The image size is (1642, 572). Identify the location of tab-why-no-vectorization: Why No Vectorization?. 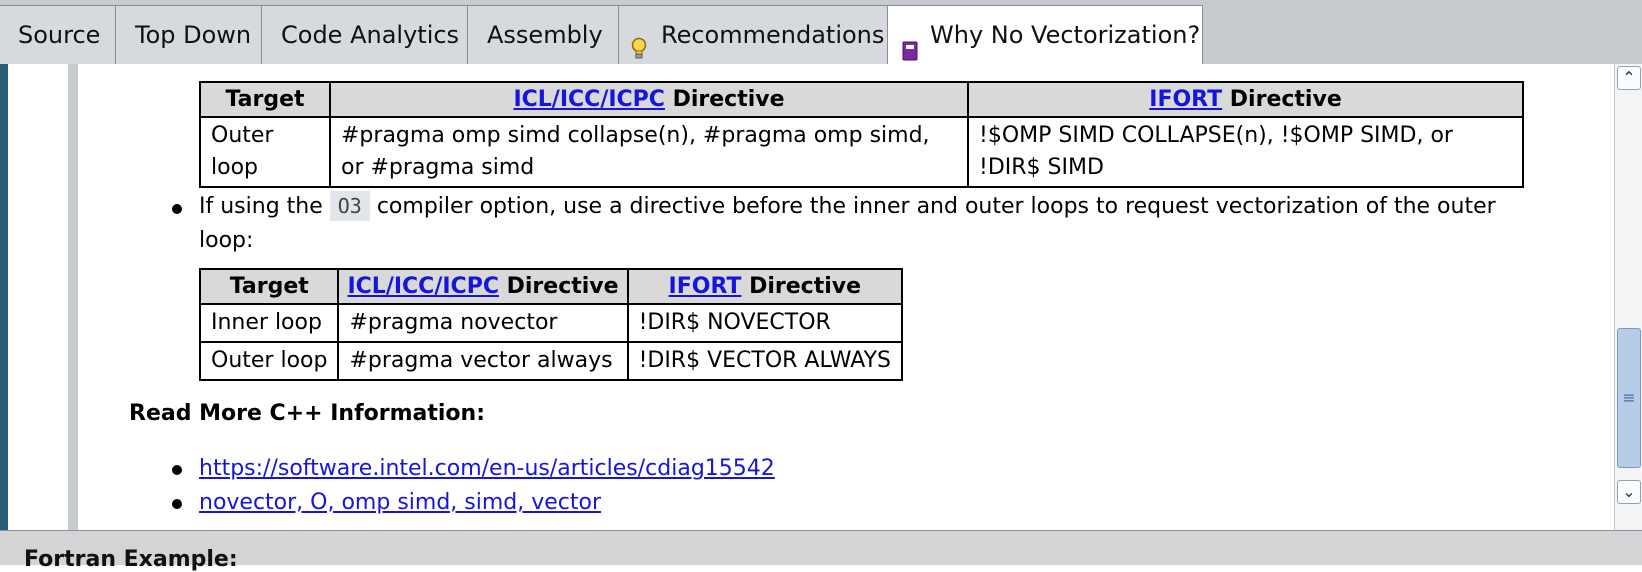
(1045, 35).